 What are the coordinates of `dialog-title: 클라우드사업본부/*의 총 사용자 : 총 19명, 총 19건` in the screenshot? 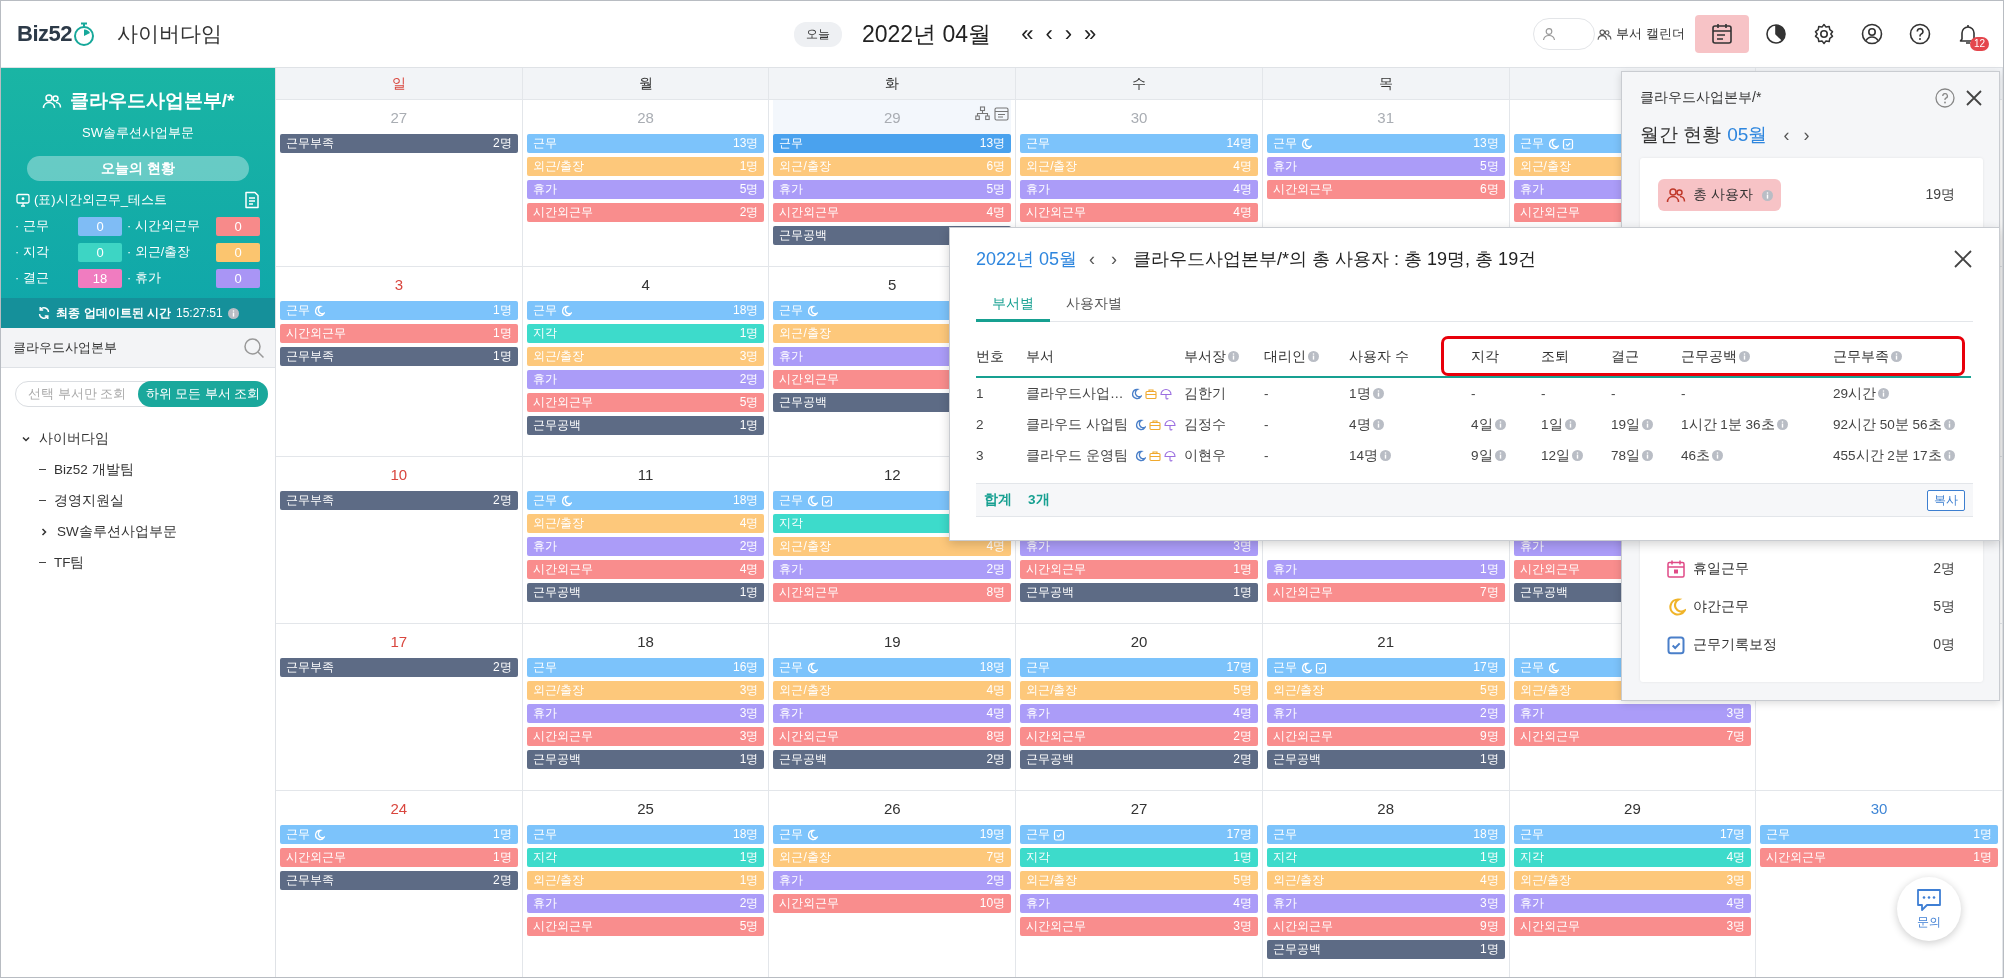 It's located at (1335, 259).